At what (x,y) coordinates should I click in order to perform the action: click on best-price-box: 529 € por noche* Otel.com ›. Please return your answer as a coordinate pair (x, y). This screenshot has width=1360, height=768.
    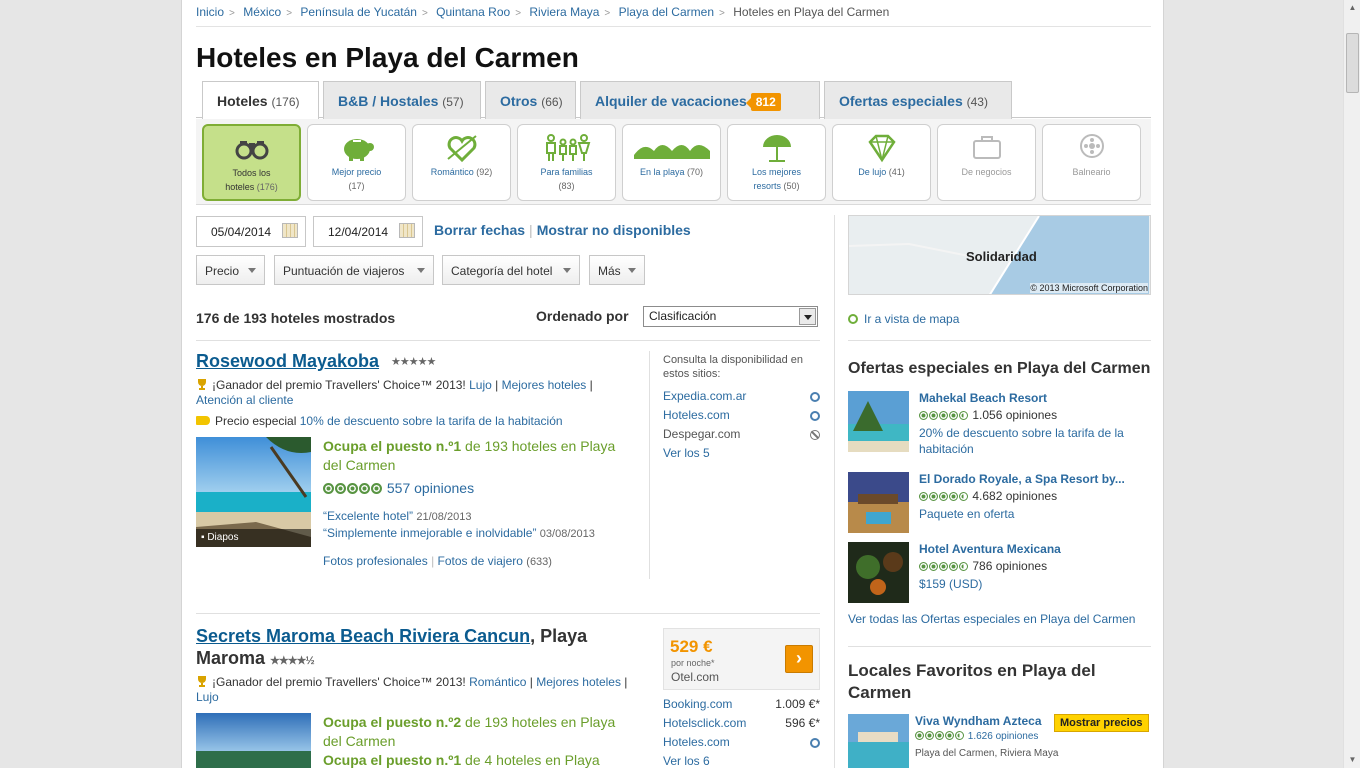
    Looking at the image, I should click on (741, 659).